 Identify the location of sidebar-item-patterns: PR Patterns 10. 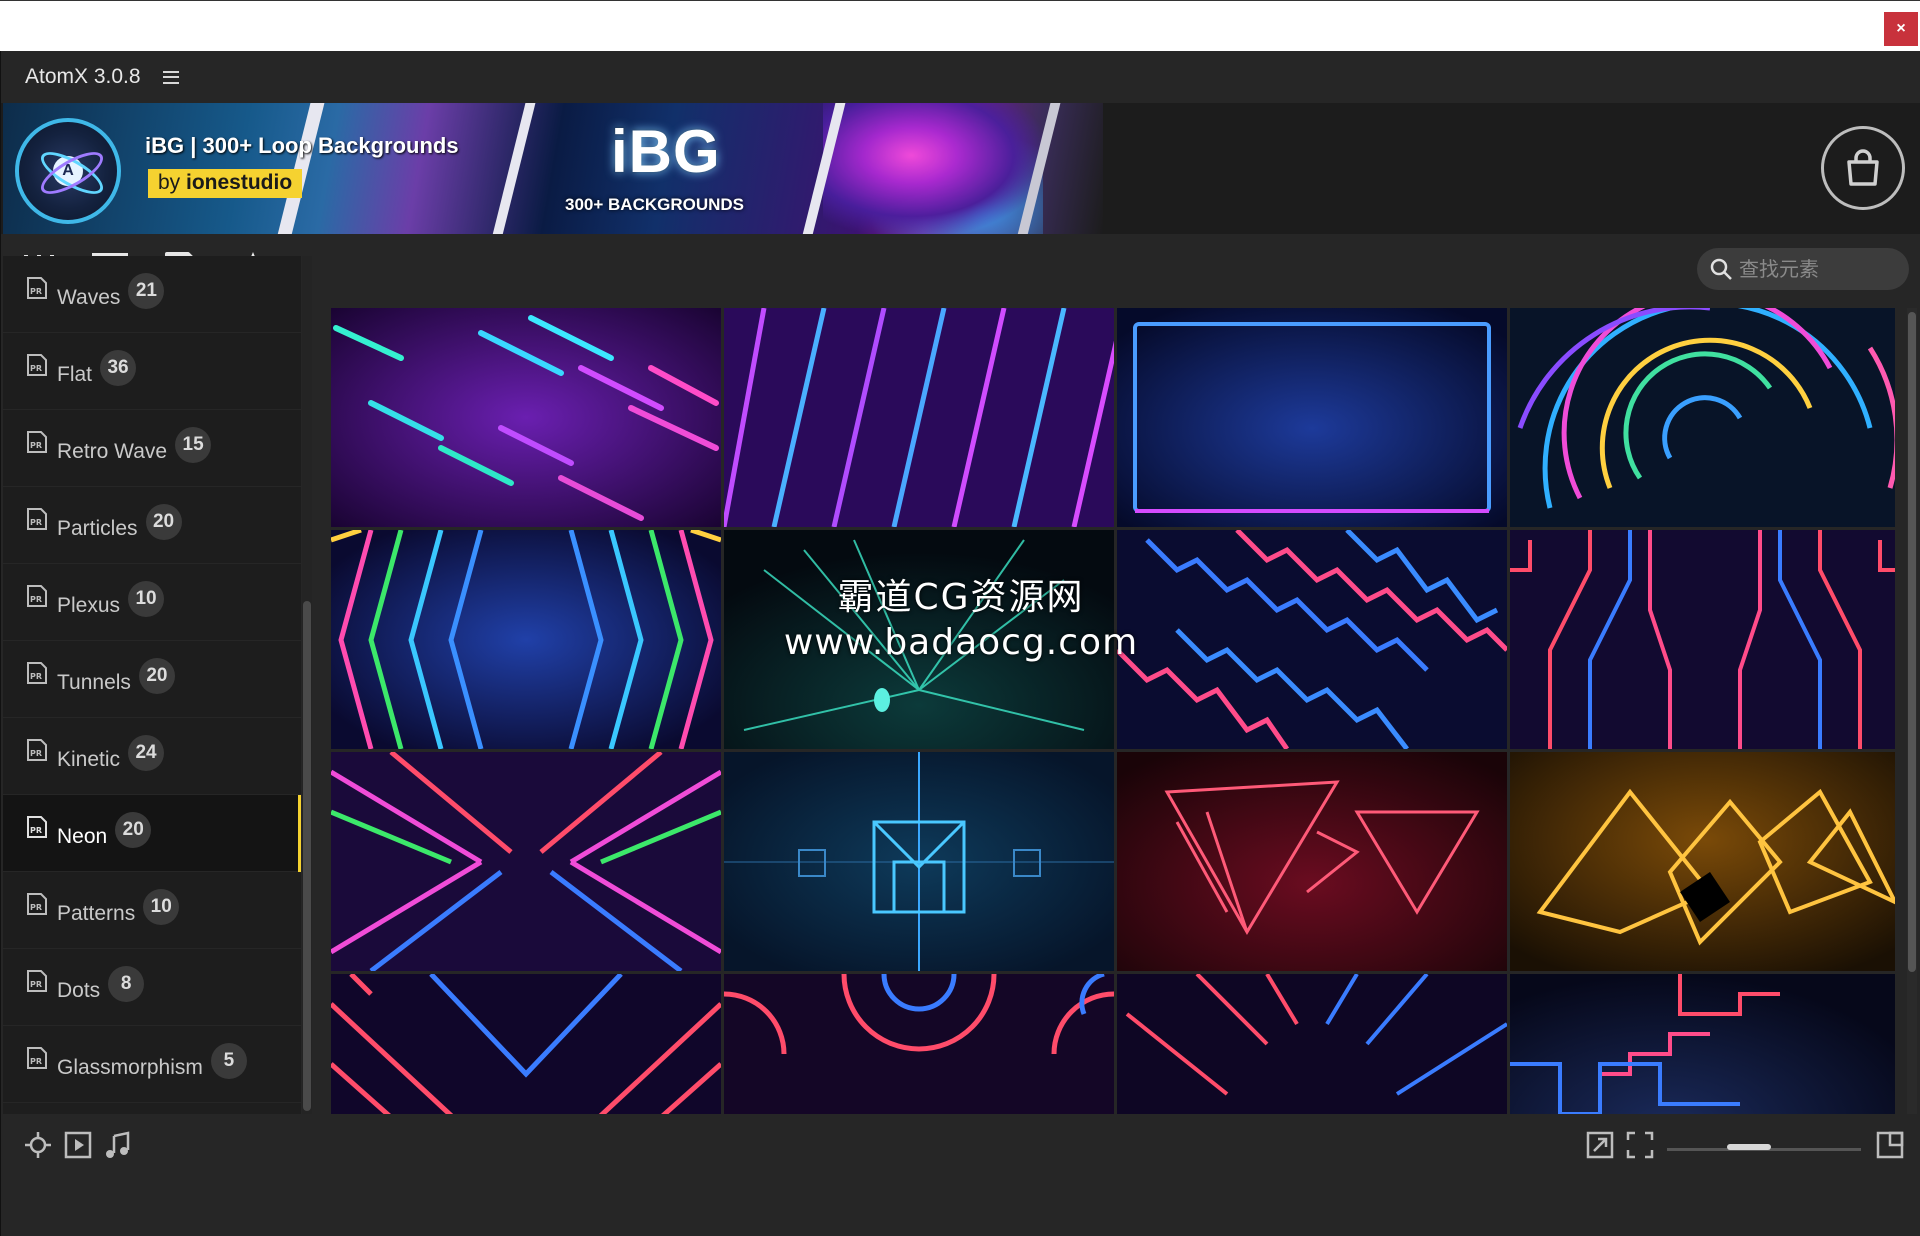
(152, 910).